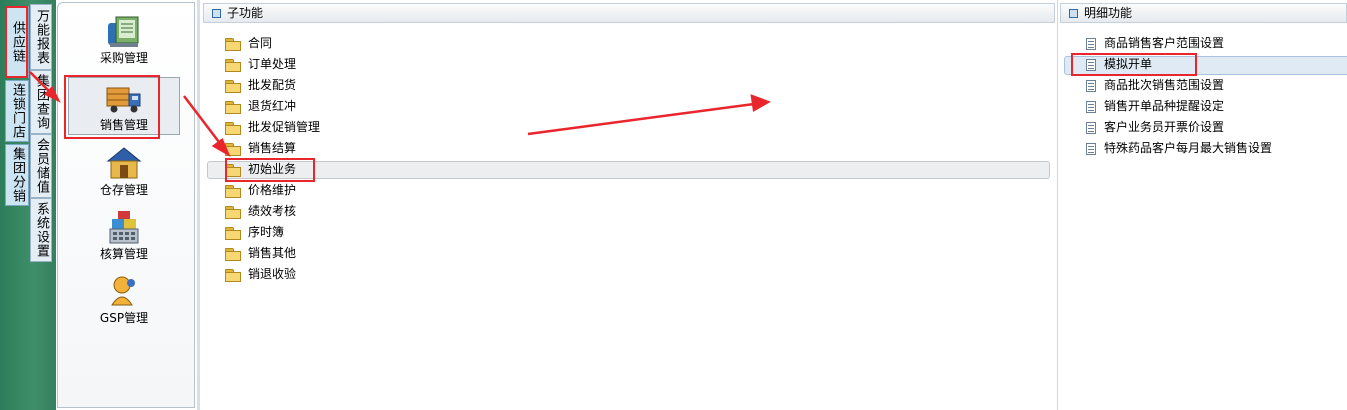  I want to click on arrow-to-detail, so click(641, 119).